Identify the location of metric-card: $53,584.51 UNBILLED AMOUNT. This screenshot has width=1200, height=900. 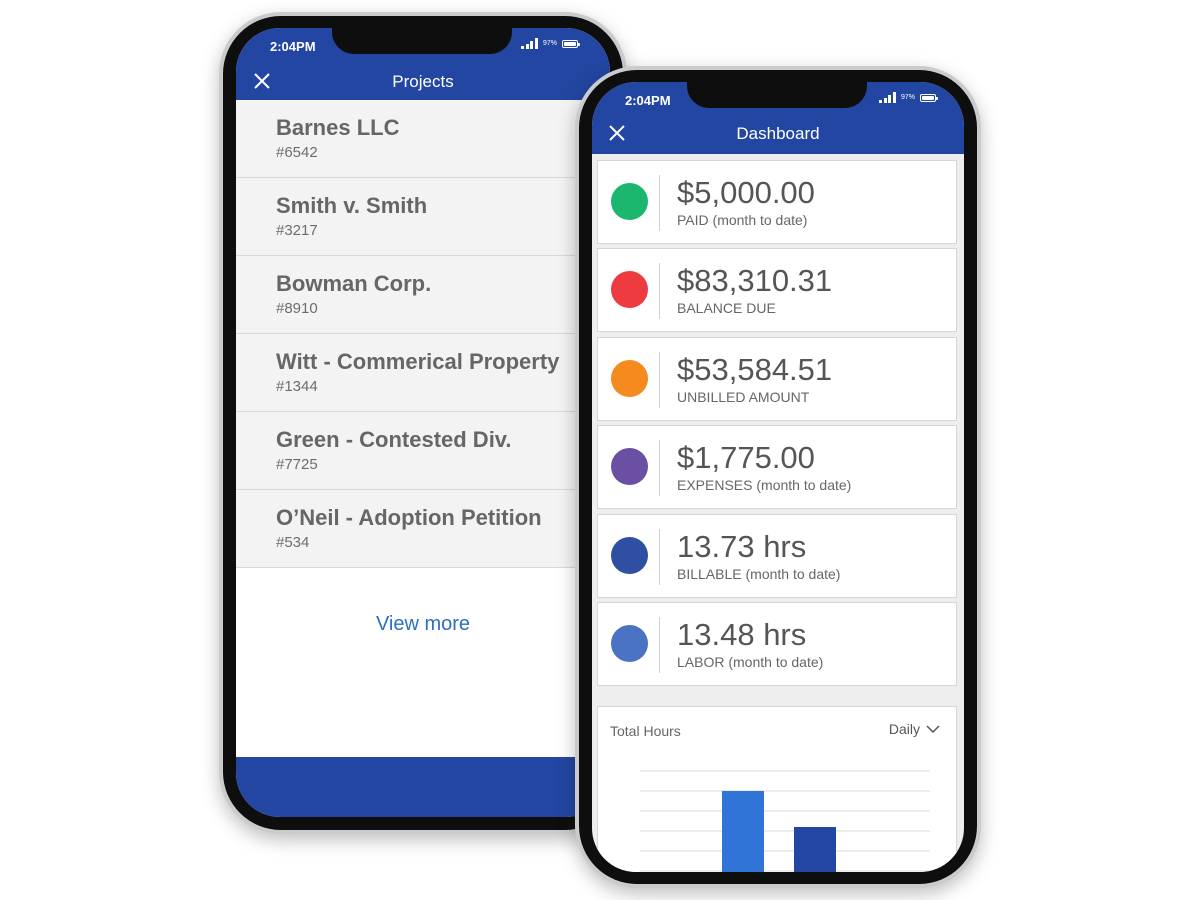
(777, 378).